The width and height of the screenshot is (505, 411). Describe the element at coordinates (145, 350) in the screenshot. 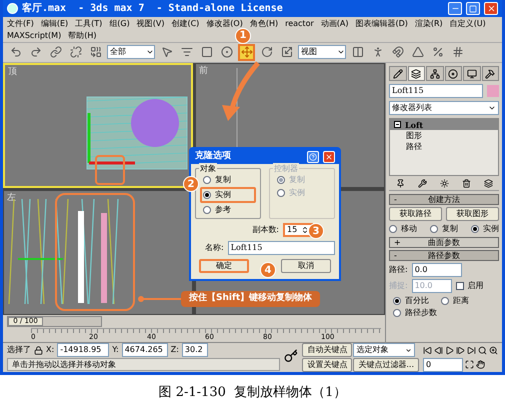

I see `y-coordinate-field: 4674.265` at that location.